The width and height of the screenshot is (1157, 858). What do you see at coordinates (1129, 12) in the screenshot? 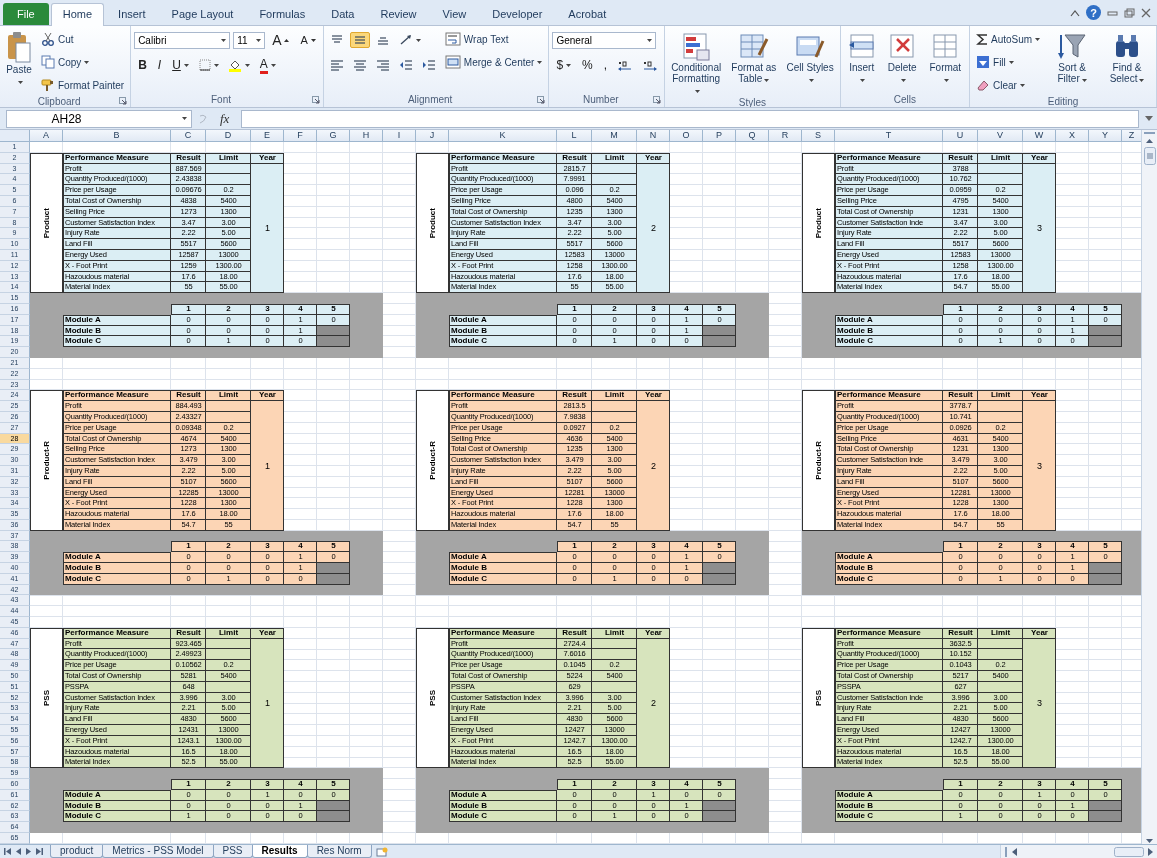
I see `restore-icon` at bounding box center [1129, 12].